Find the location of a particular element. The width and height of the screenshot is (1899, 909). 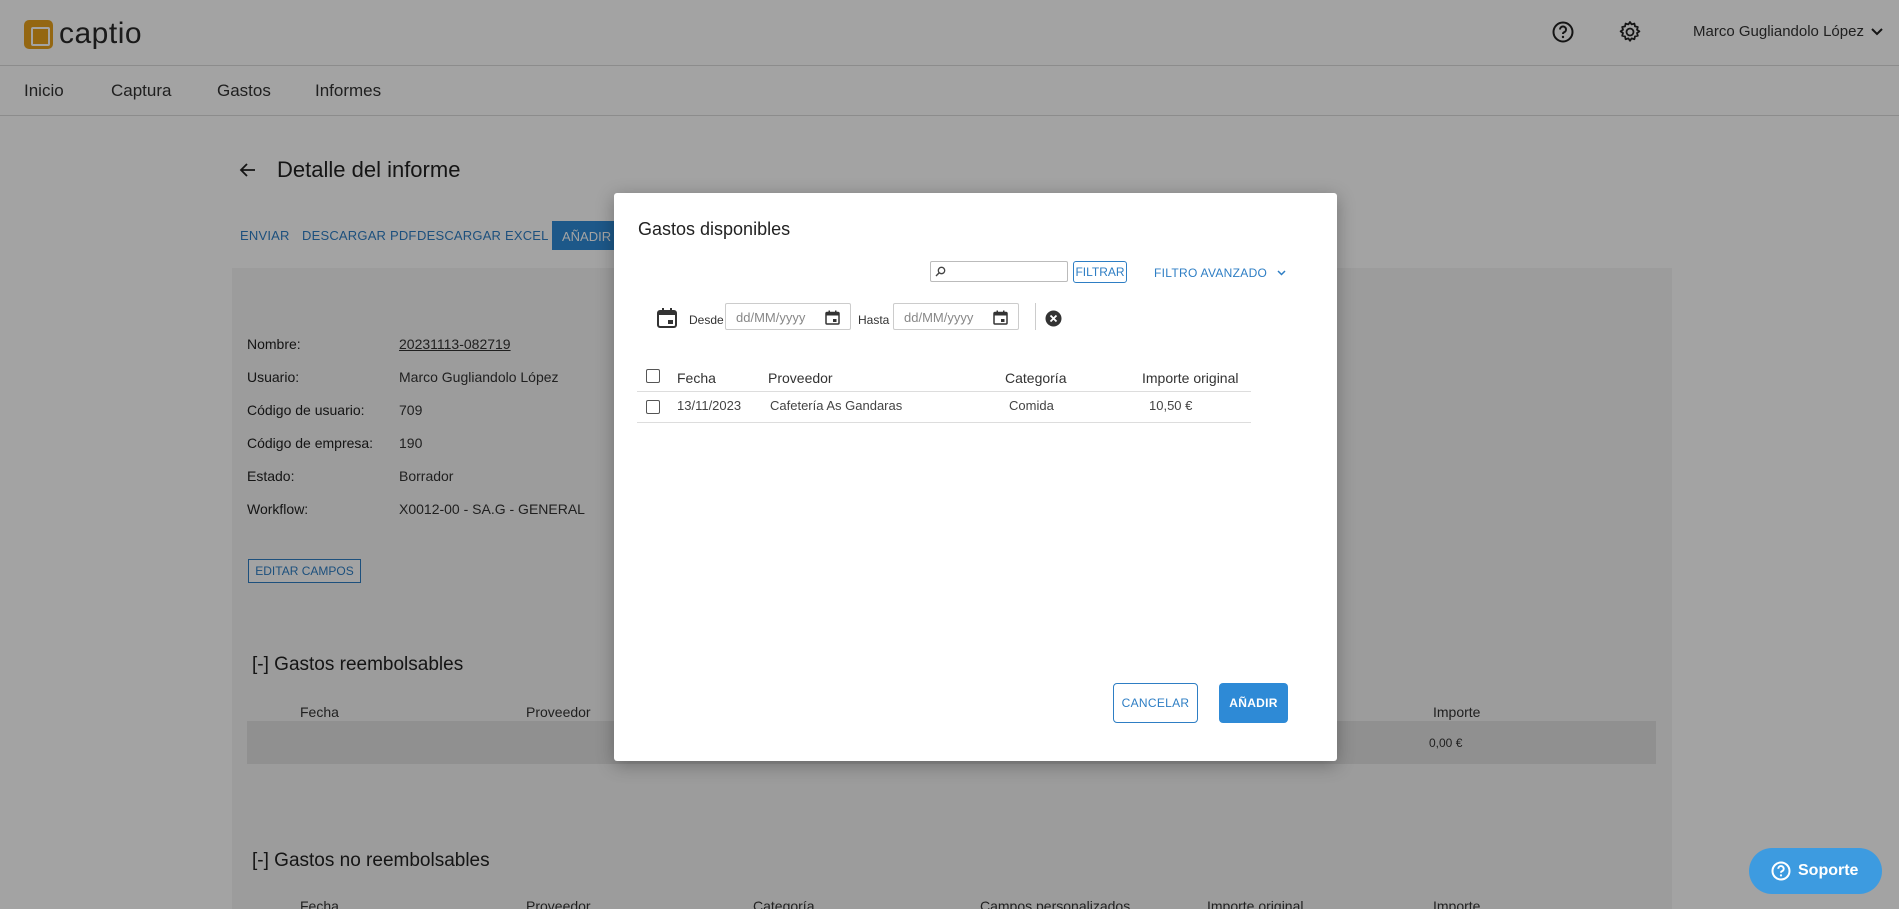

advanced-filter-toggle: FILTRO AVANZADO is located at coordinates (1220, 273).